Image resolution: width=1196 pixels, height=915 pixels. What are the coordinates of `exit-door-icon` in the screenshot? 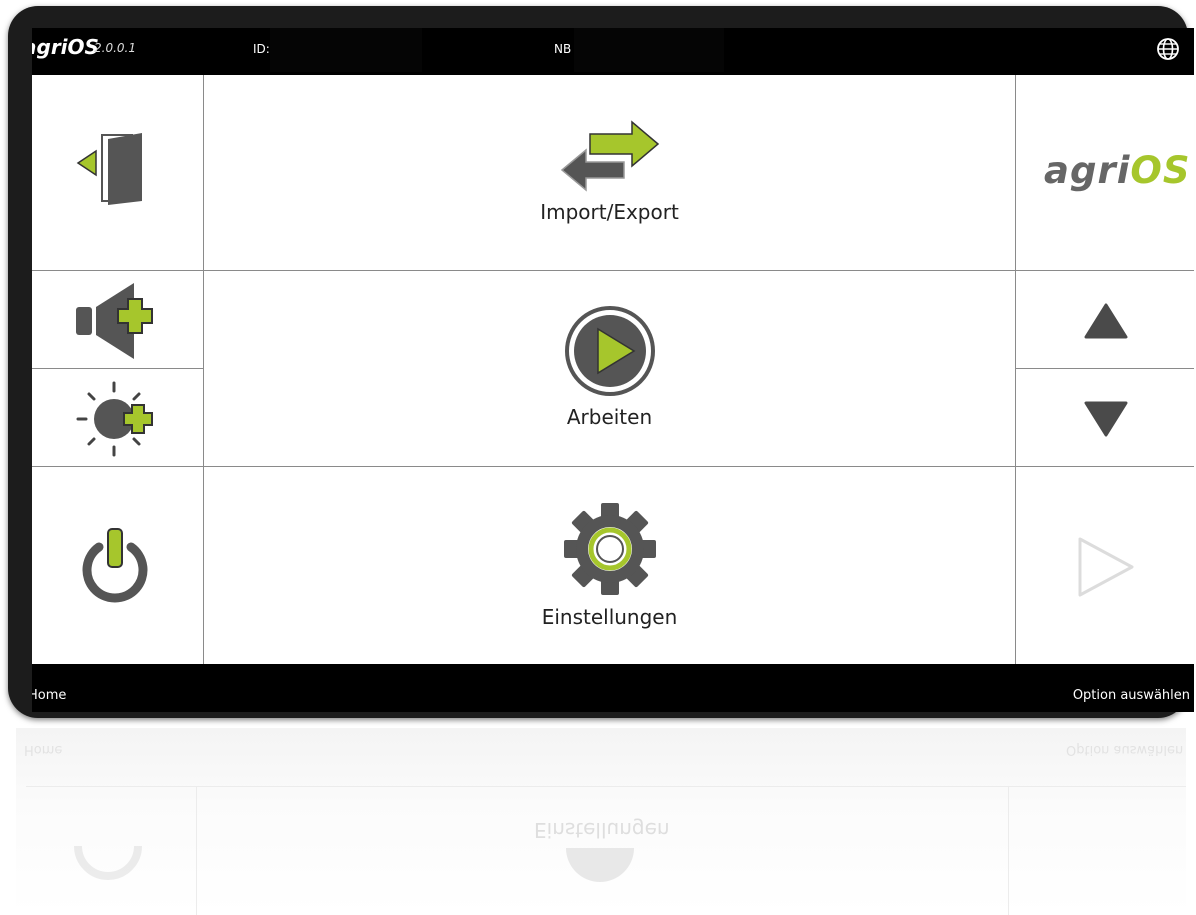 It's located at (109, 169).